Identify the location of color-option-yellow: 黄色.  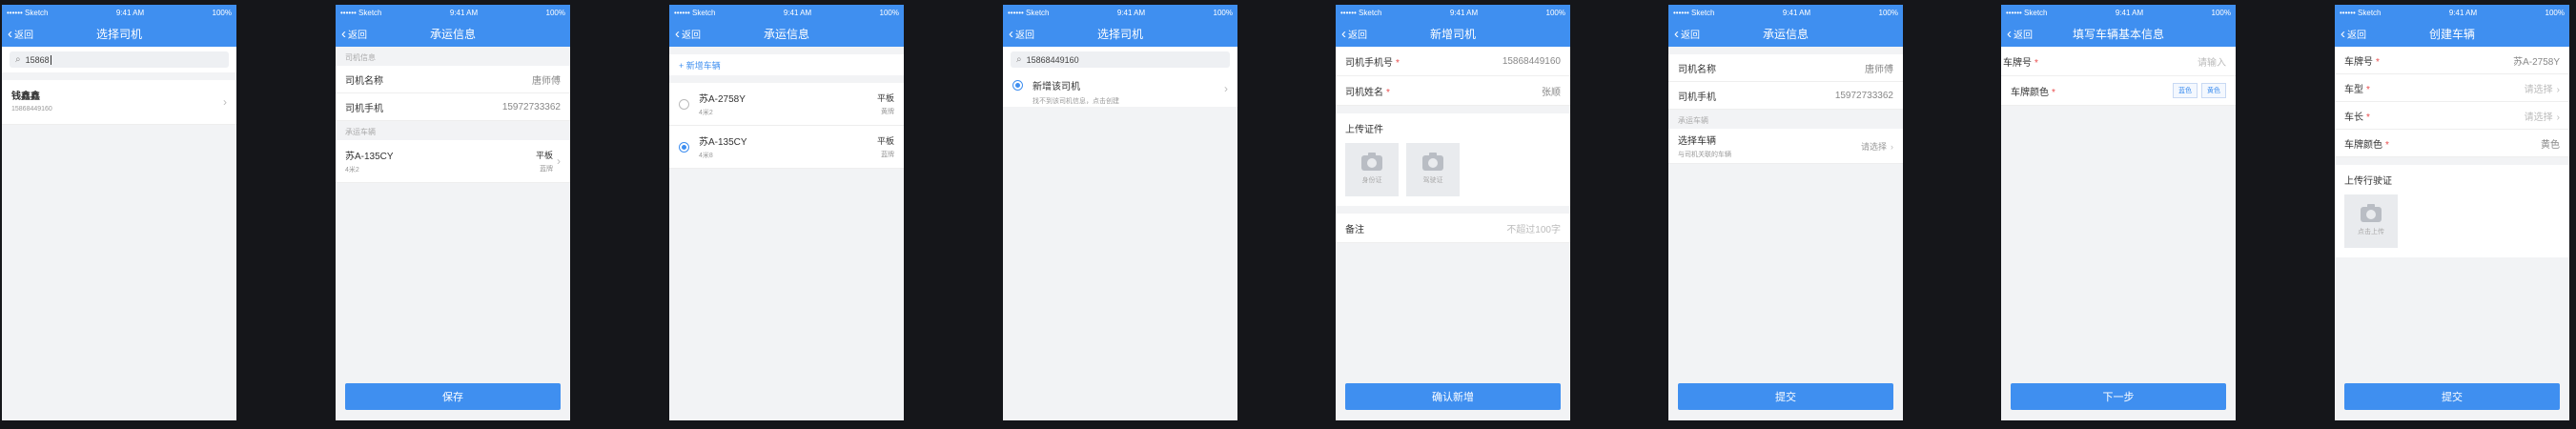
(2213, 90).